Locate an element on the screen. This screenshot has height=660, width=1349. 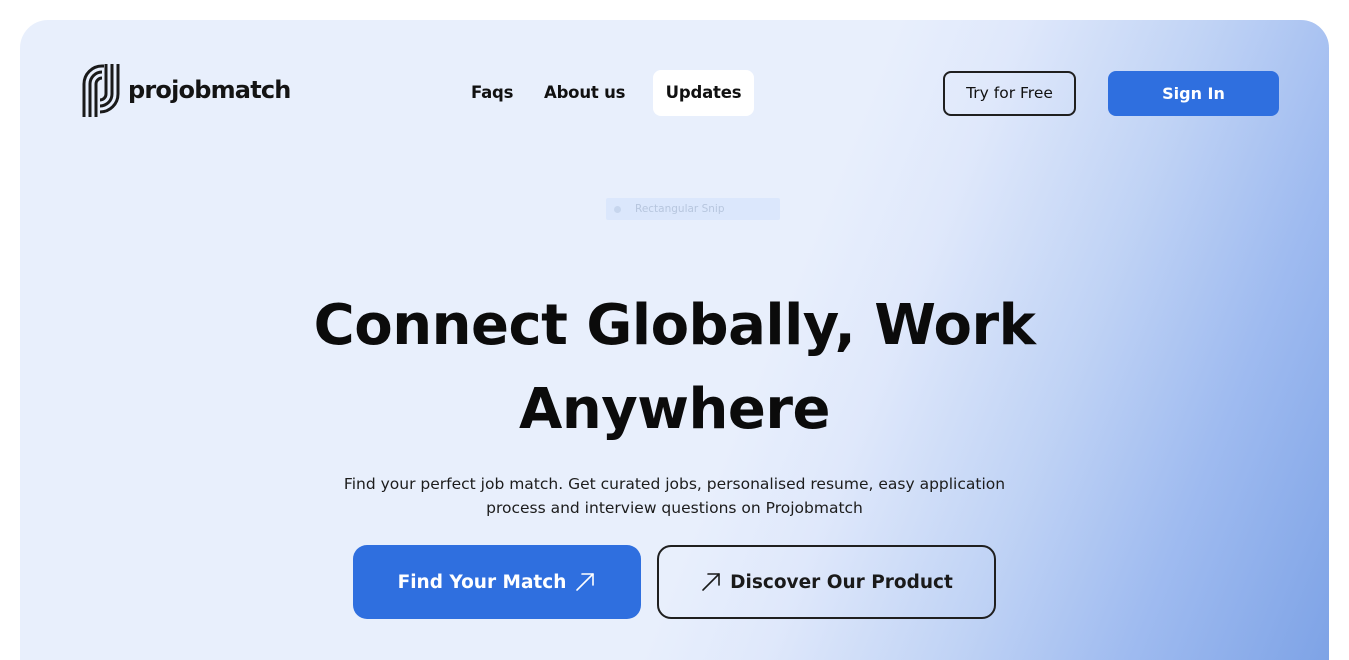
hero-headline-line2: Anywhere is located at coordinates (674, 409).